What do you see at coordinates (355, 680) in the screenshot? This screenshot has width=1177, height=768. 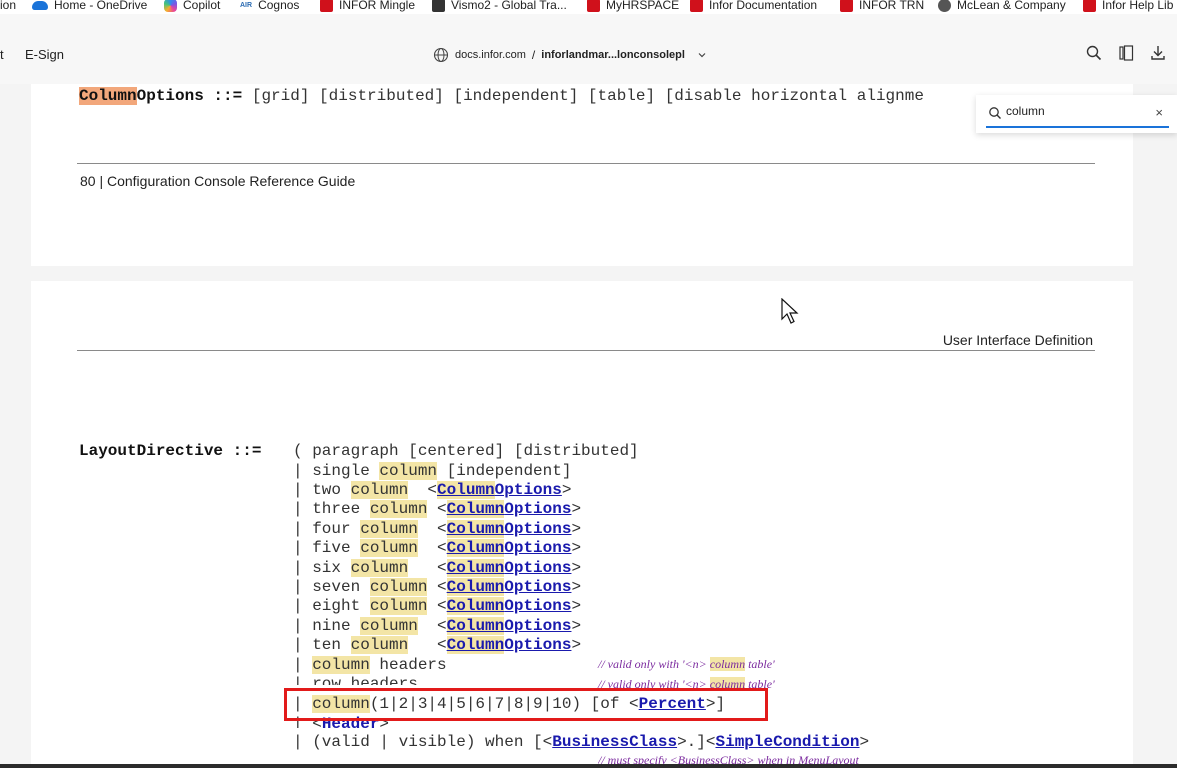 I see `grammar-line: | row headers` at bounding box center [355, 680].